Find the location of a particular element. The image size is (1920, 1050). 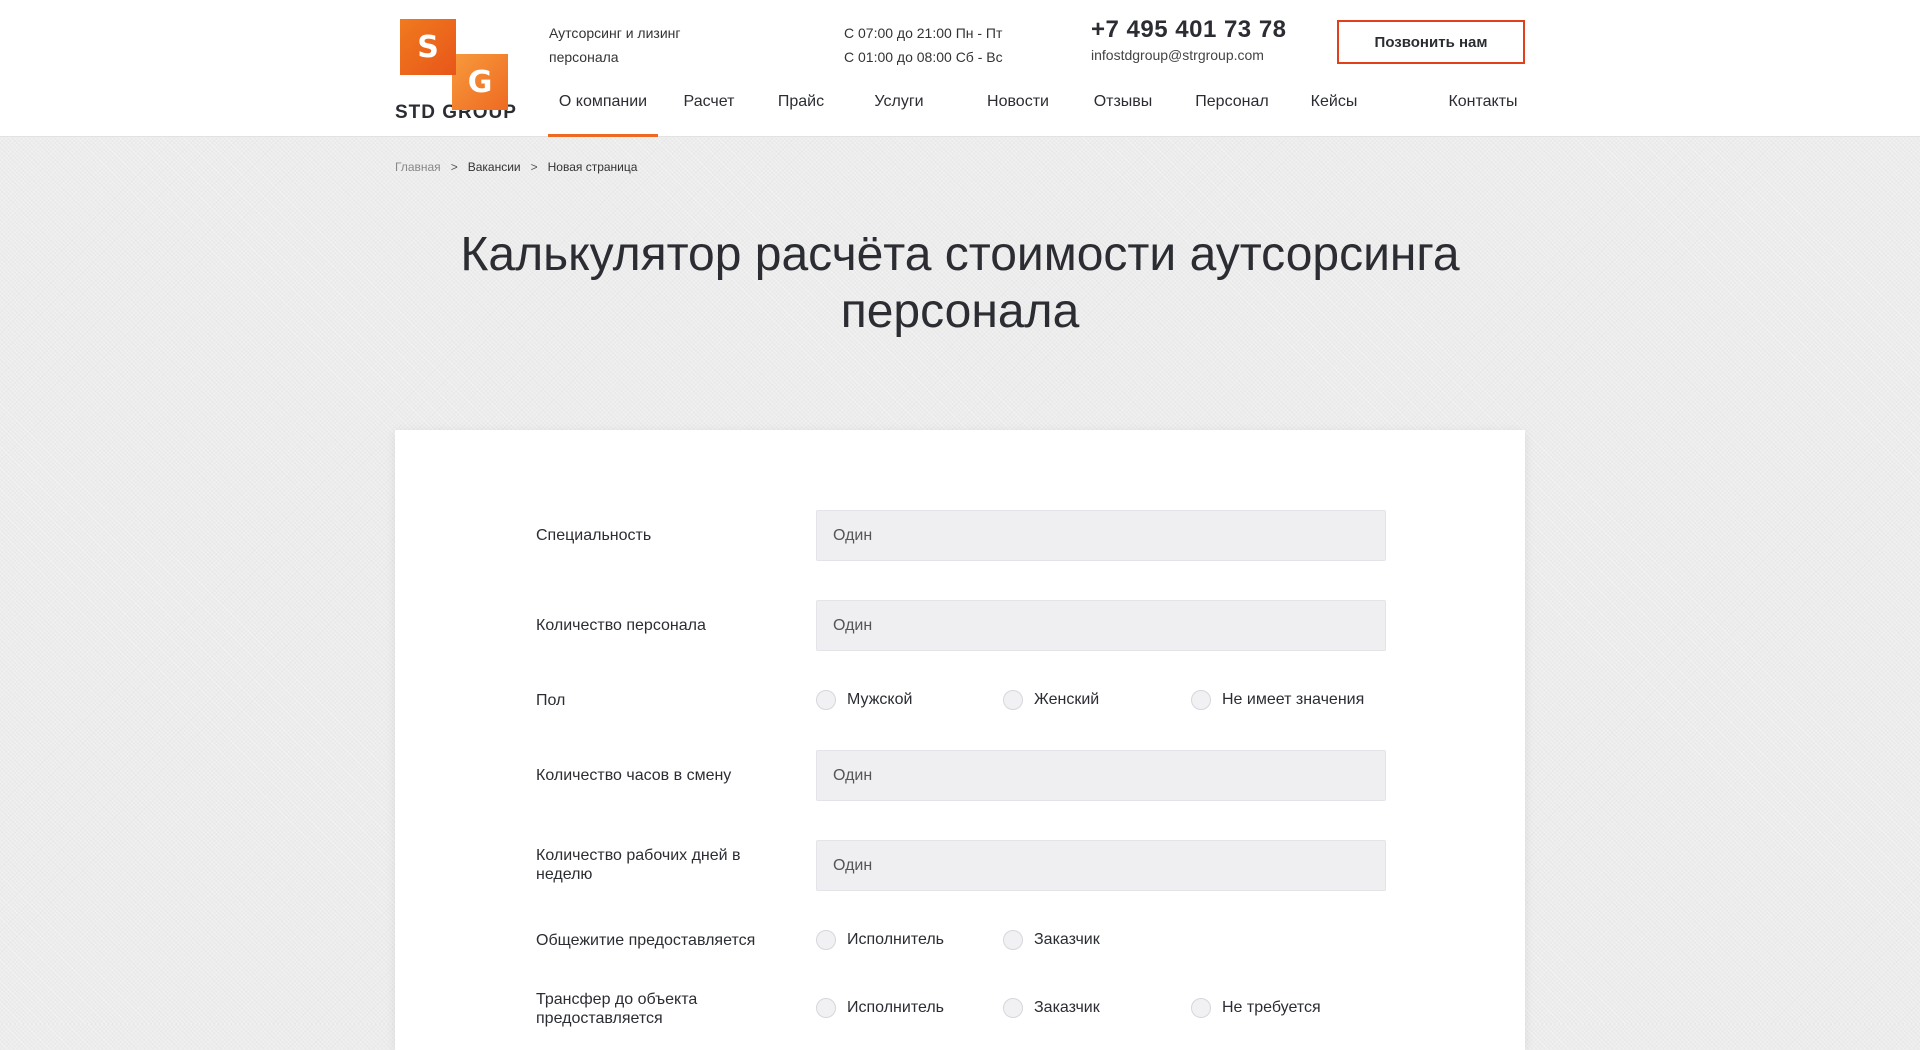

dormitory-option-customer: Заказчик is located at coordinates (1051, 940).